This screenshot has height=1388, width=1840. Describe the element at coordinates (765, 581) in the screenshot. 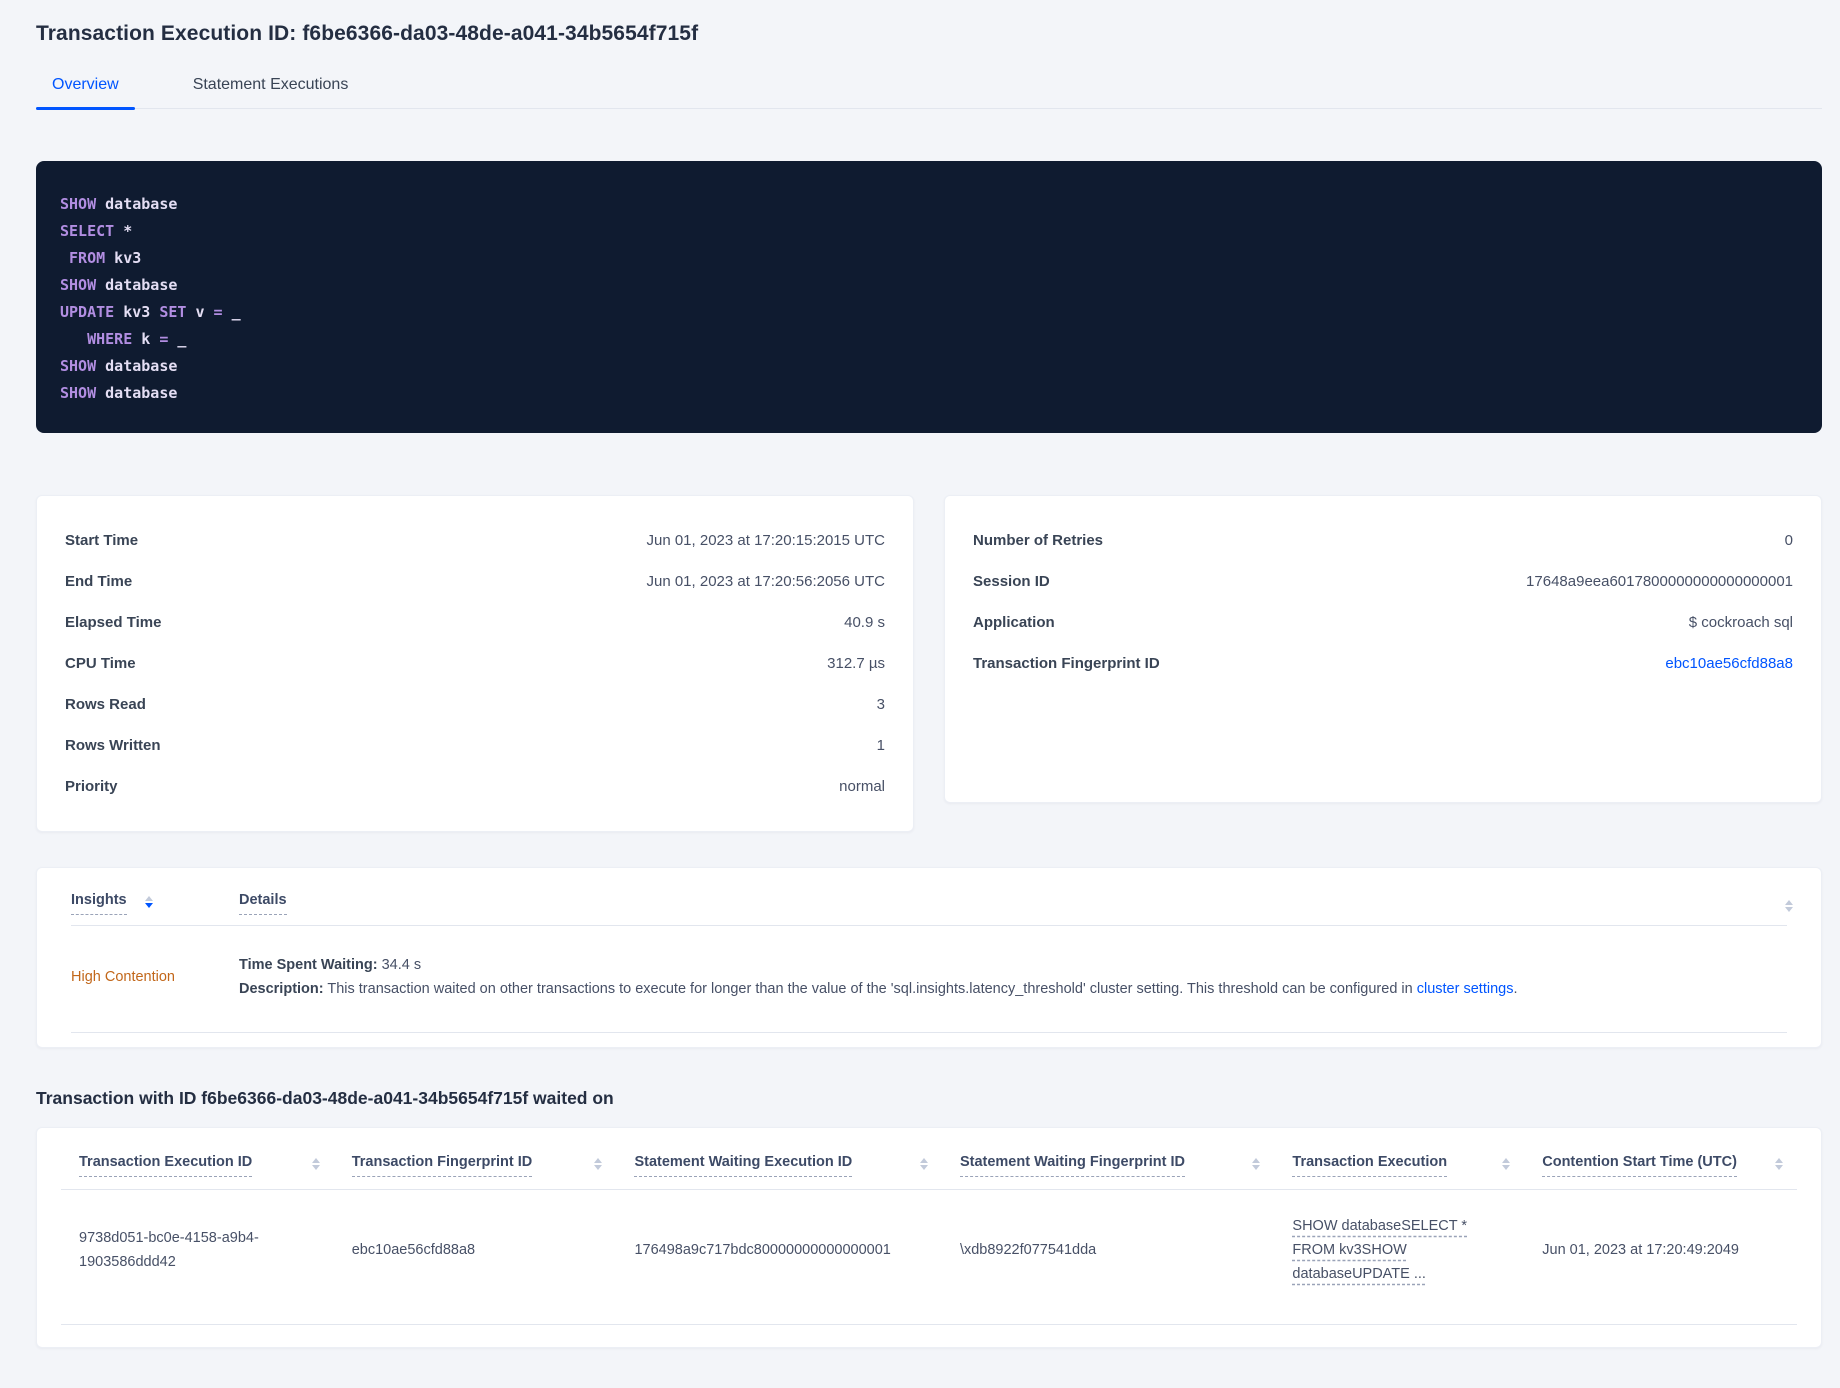

I see `detail-value: Jun 01, 2023 at 17:20:56:2056 UTC` at that location.